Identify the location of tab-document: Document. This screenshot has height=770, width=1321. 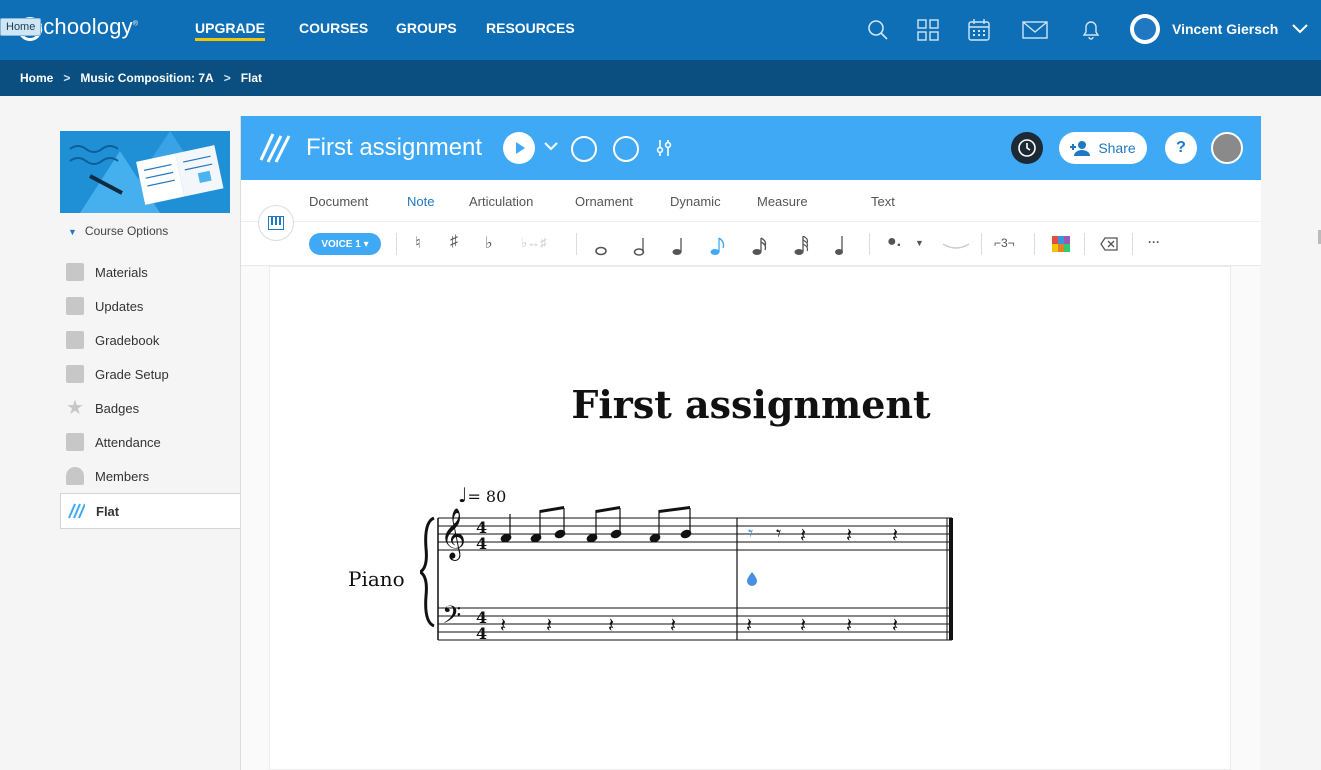
(338, 201).